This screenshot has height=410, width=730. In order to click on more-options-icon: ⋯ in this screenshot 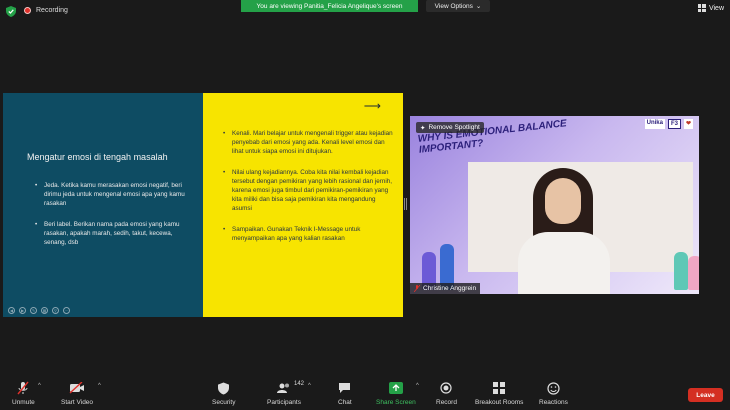, I will do `click(66, 310)`.